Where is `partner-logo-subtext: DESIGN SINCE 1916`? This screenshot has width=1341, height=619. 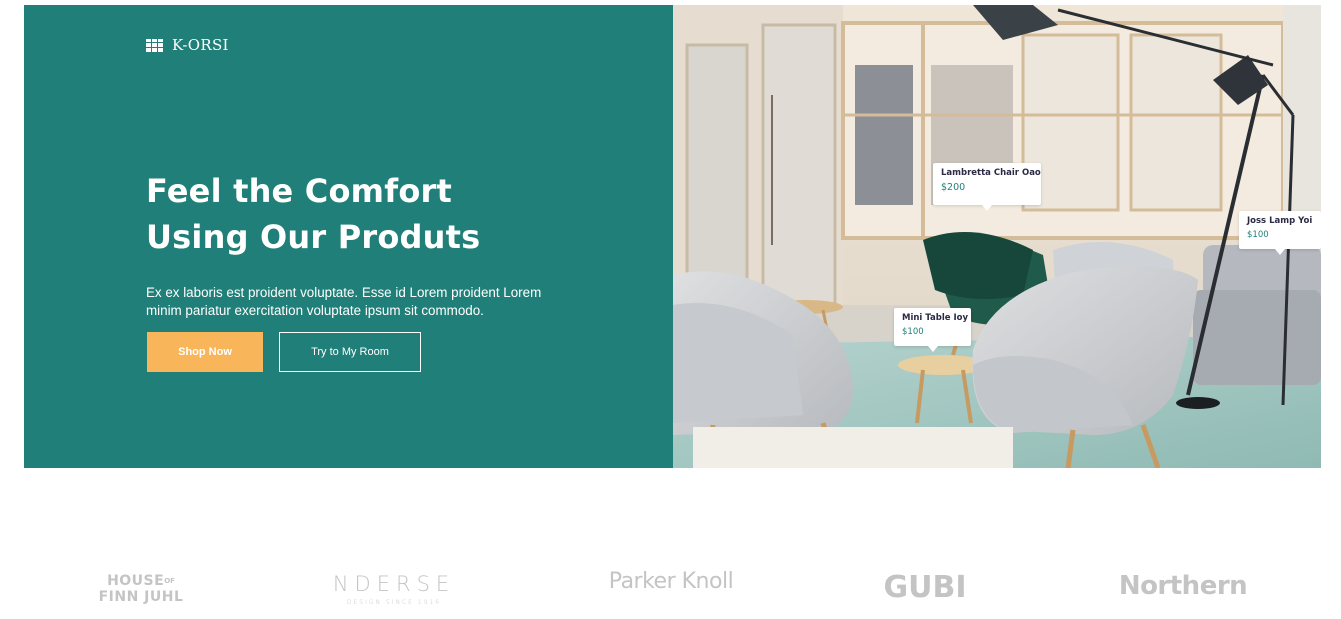 partner-logo-subtext: DESIGN SINCE 1916 is located at coordinates (394, 602).